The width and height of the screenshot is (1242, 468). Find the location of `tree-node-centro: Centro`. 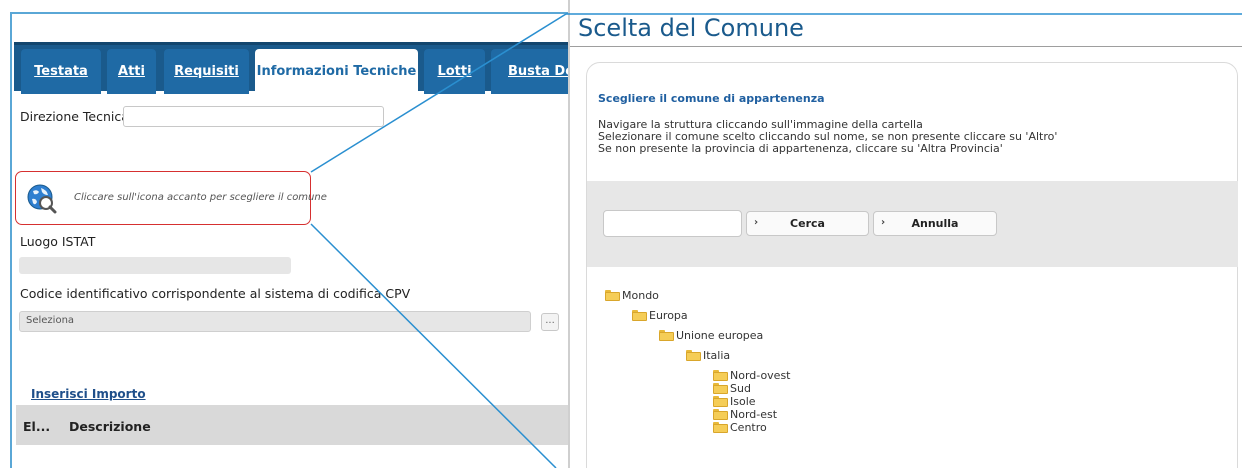

tree-node-centro: Centro is located at coordinates (740, 427).